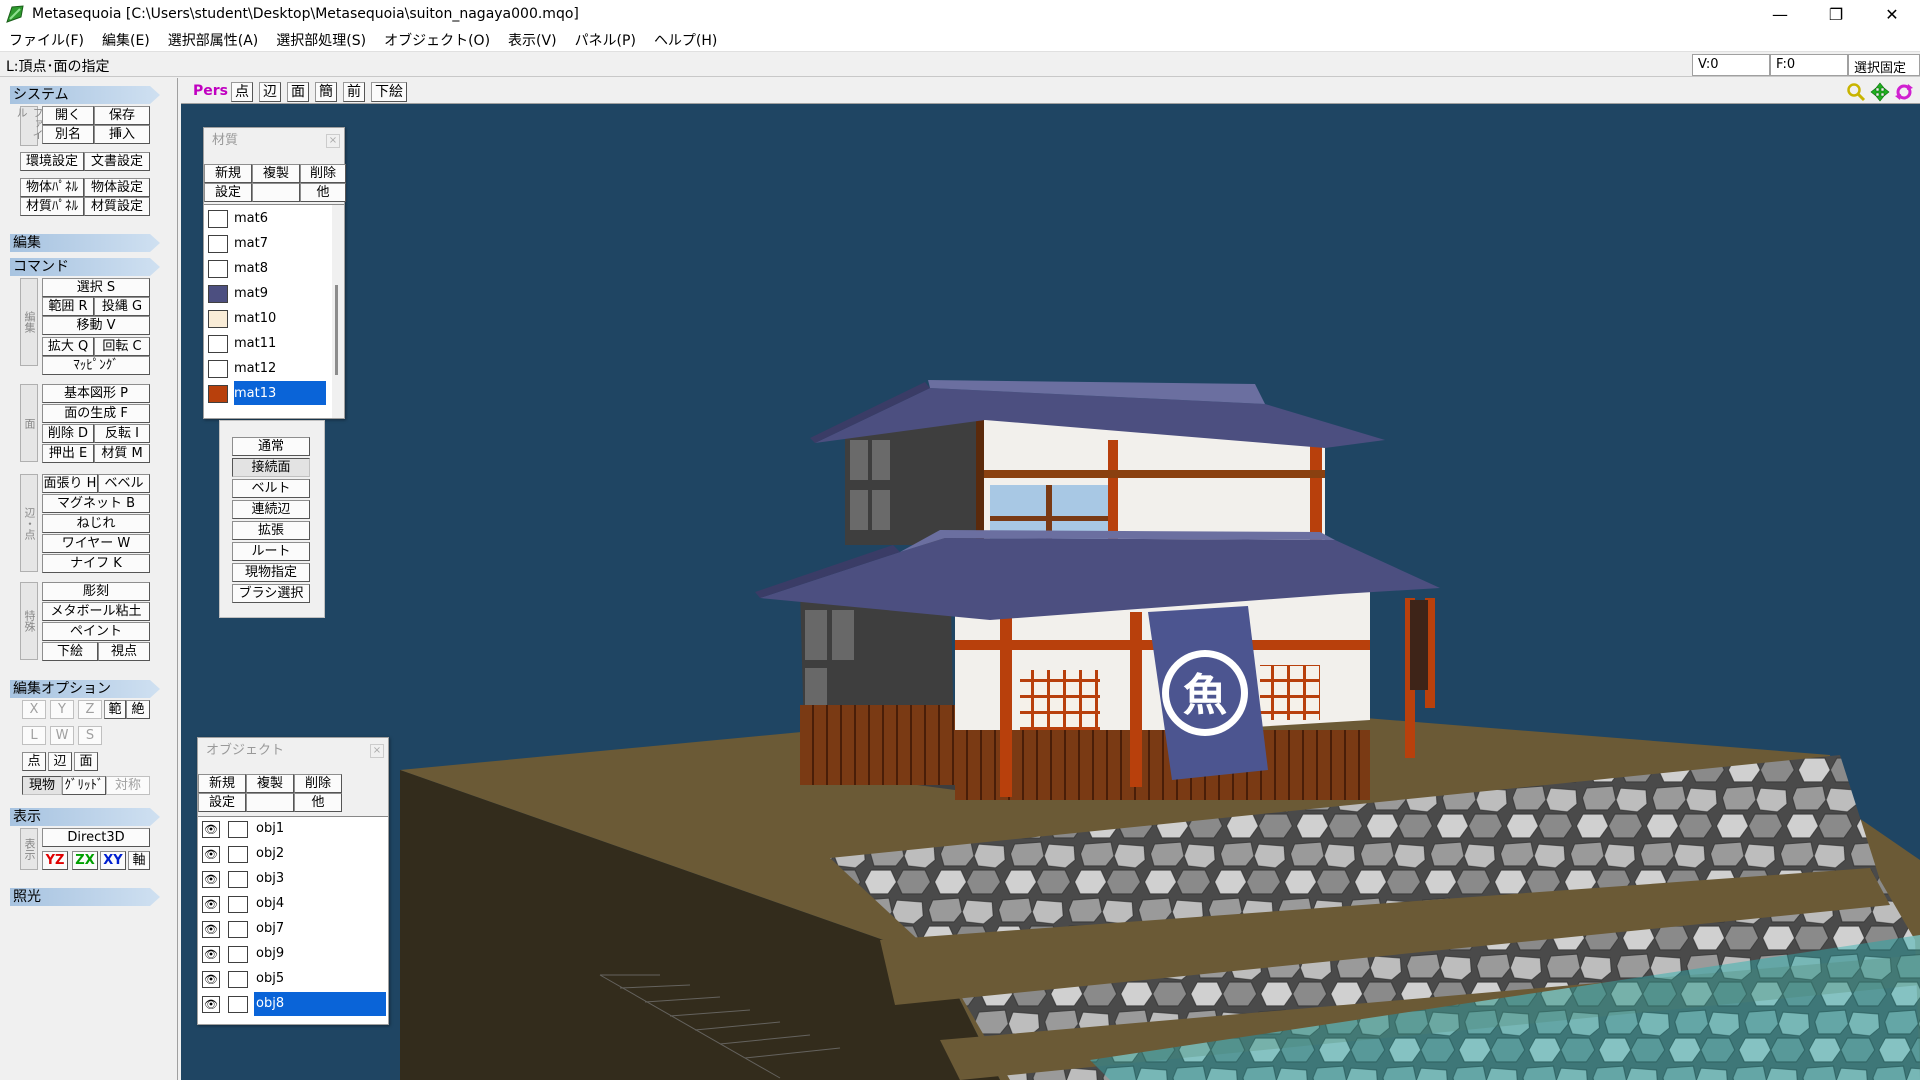 This screenshot has height=1080, width=1920. Describe the element at coordinates (117, 187) in the screenshot. I see `object-settings-button: 物体設定` at that location.